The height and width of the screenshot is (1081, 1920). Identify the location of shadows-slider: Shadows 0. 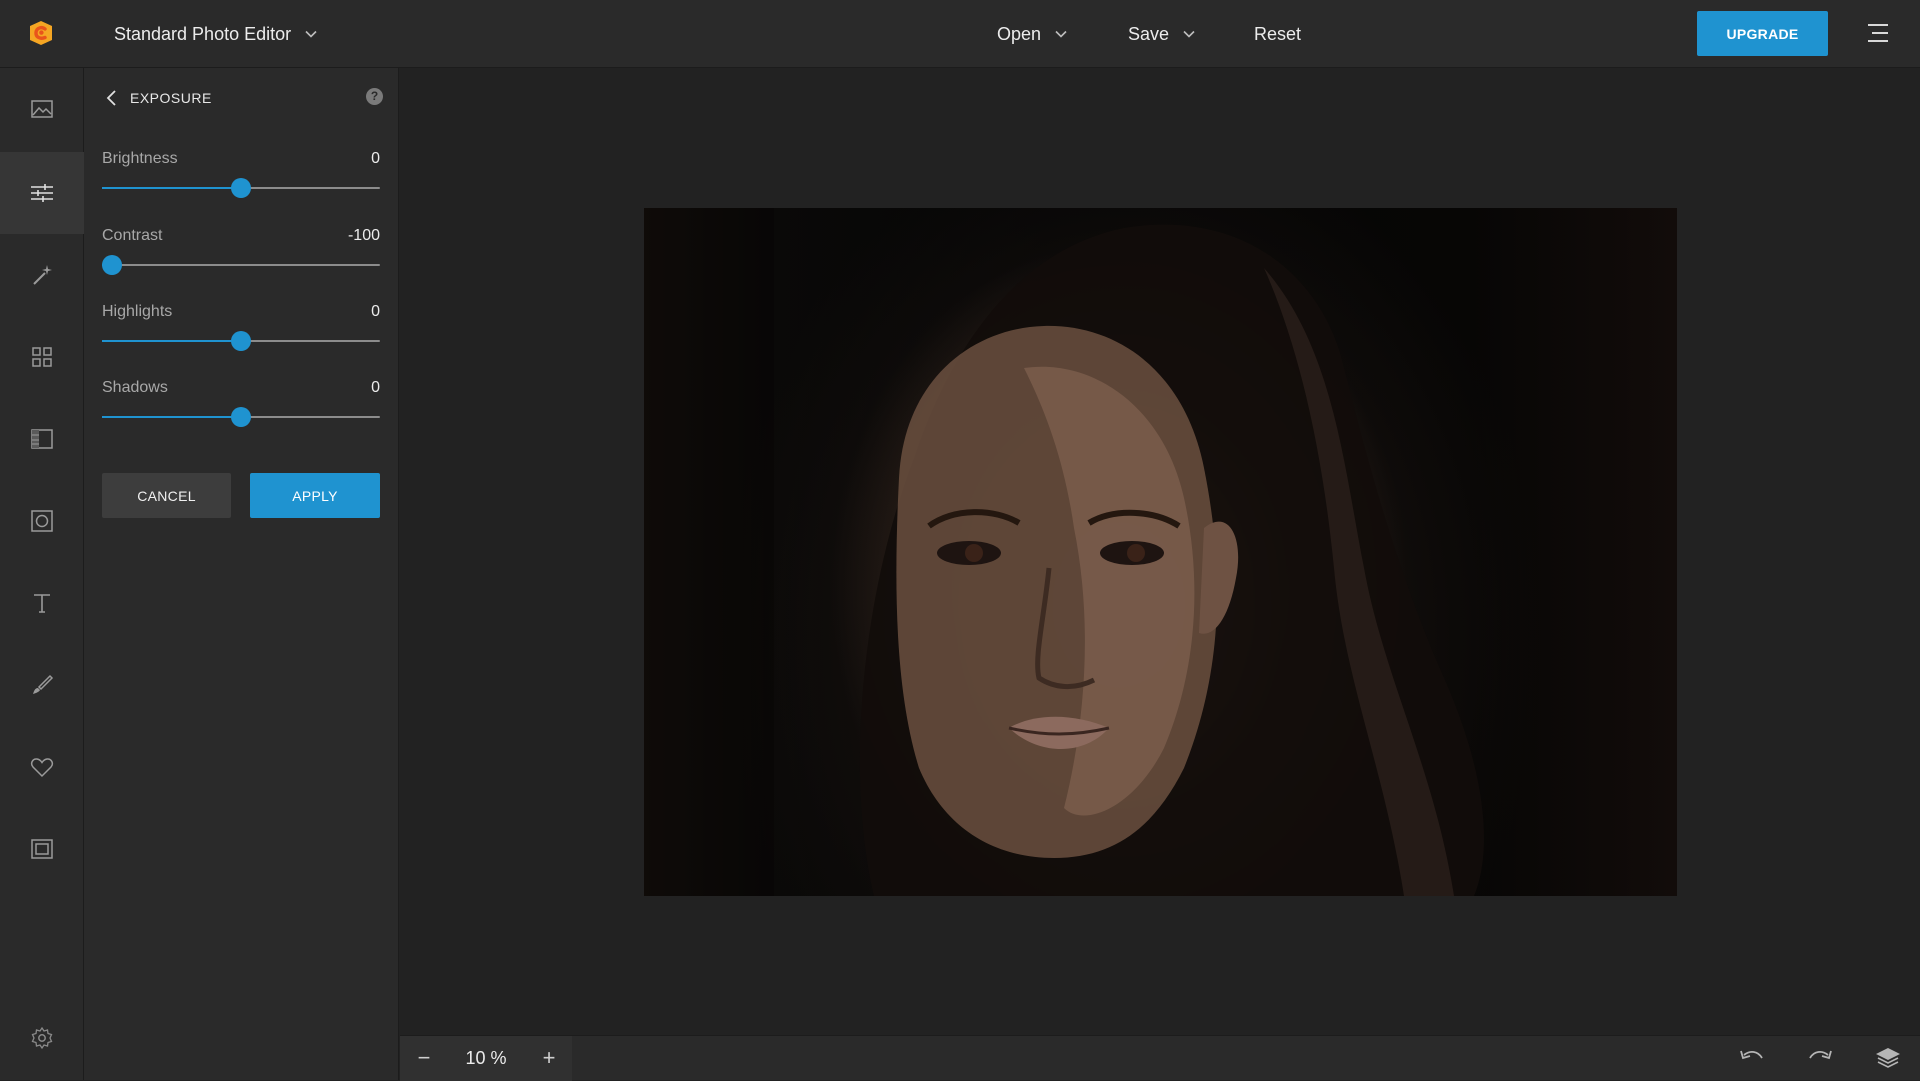
(241, 404).